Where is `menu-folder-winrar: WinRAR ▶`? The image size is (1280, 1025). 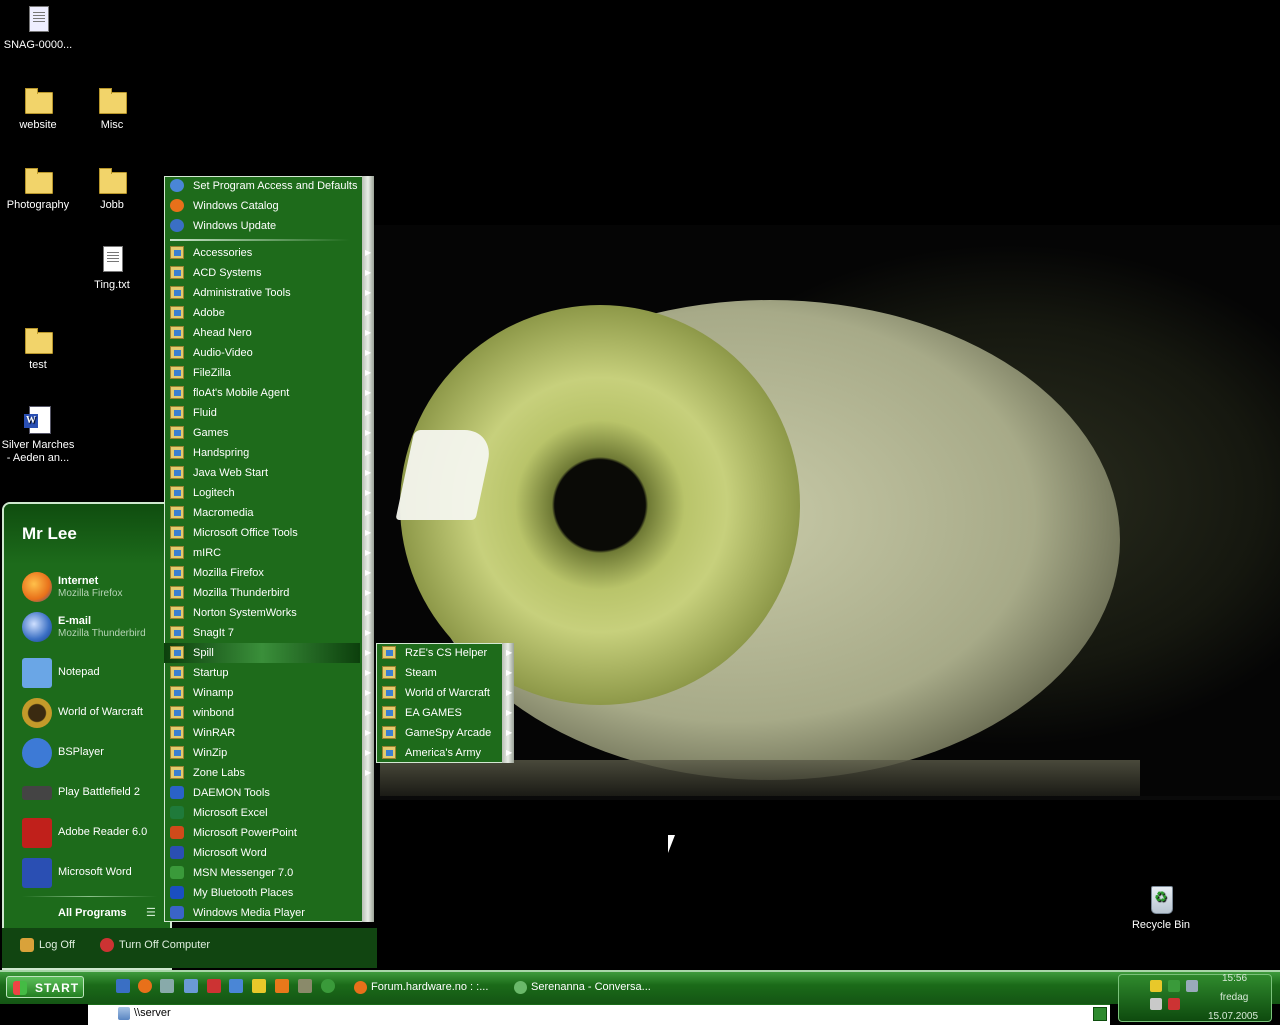
menu-folder-winrar: WinRAR ▶ is located at coordinates (267, 733).